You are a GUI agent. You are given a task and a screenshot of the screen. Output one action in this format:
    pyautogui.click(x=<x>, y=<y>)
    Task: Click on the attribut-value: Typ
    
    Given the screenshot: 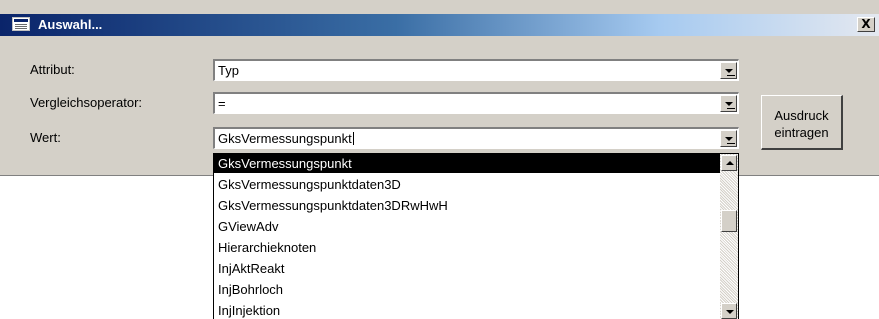 What is the action you would take?
    pyautogui.click(x=228, y=70)
    